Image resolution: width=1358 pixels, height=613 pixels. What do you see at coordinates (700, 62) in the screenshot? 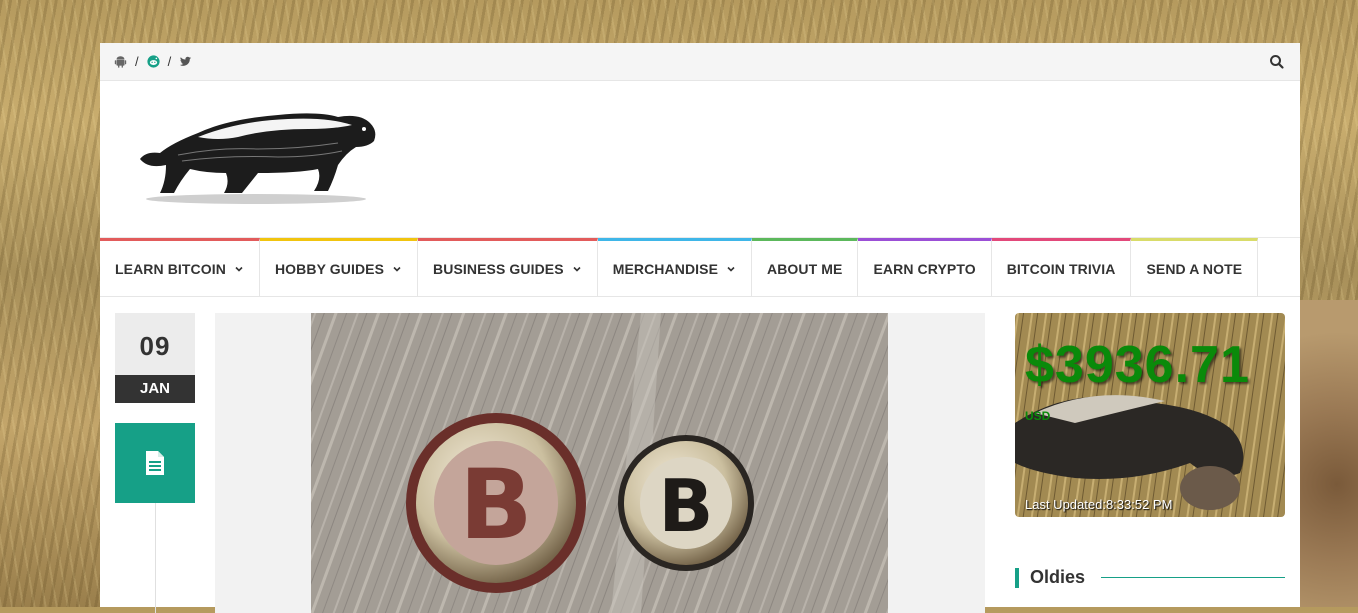
I see `top-bar: / /` at bounding box center [700, 62].